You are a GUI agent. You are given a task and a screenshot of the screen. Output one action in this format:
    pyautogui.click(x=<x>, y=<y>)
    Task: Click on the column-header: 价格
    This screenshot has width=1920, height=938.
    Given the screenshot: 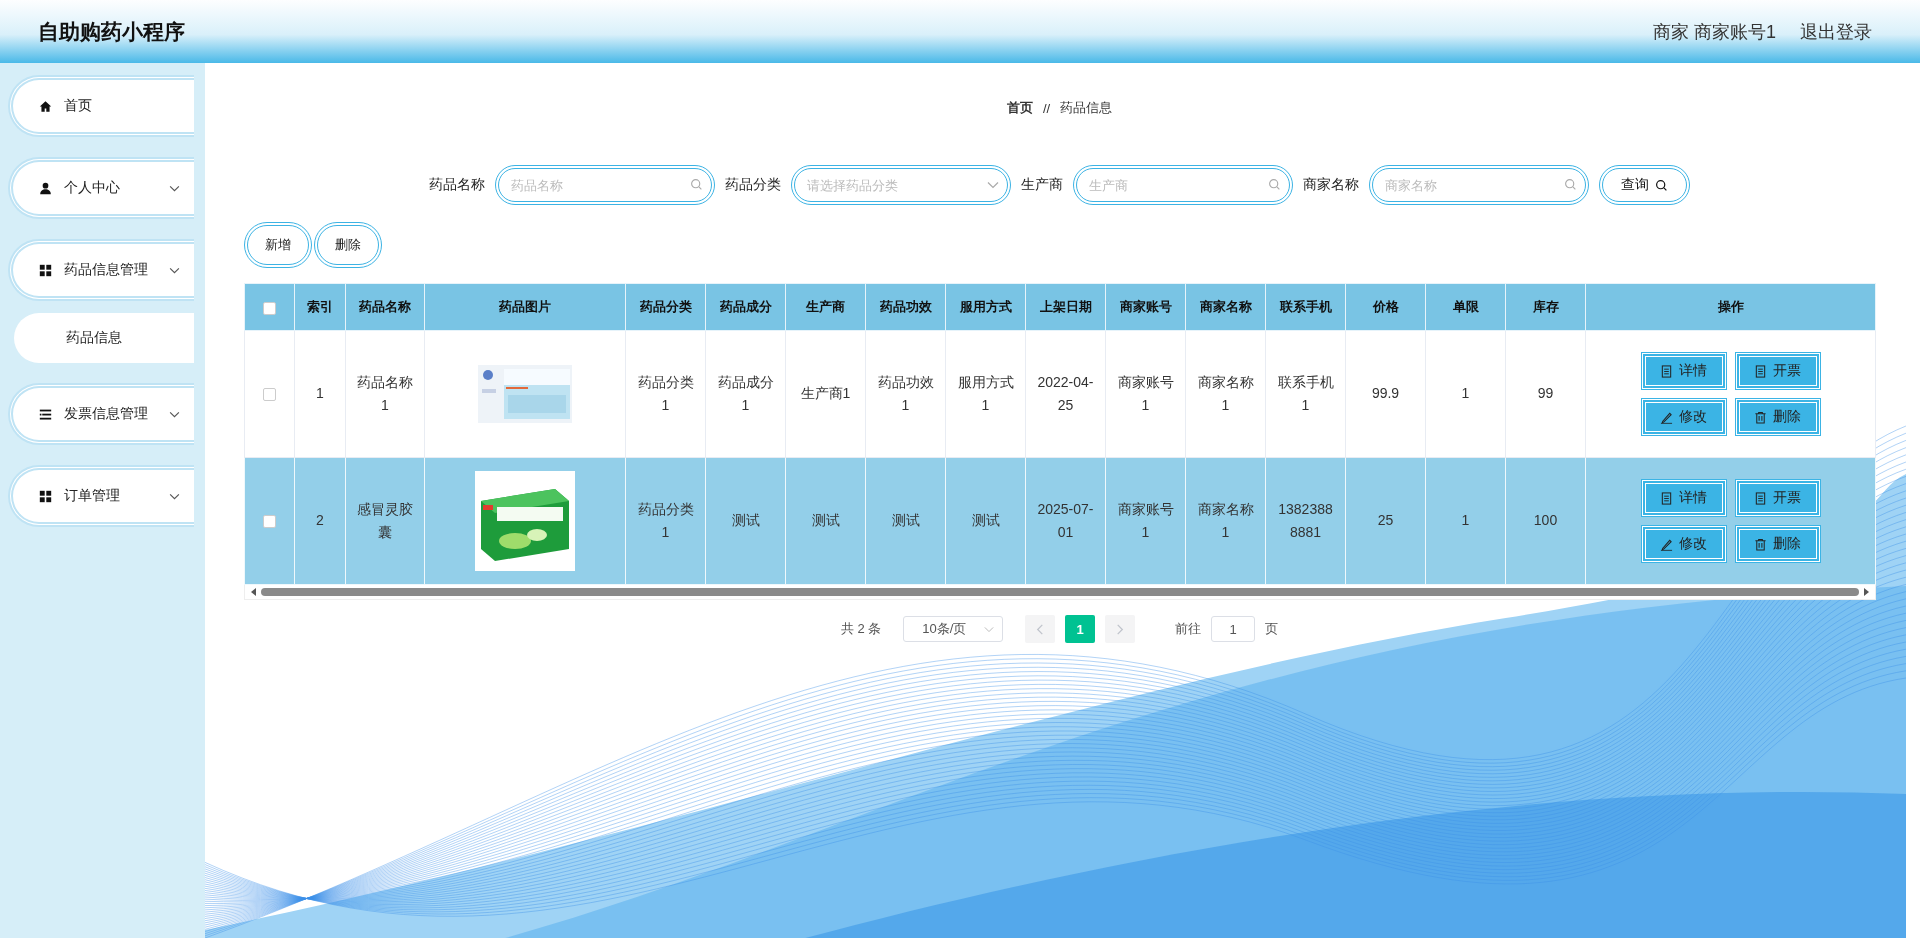 What is the action you would take?
    pyautogui.click(x=1385, y=307)
    